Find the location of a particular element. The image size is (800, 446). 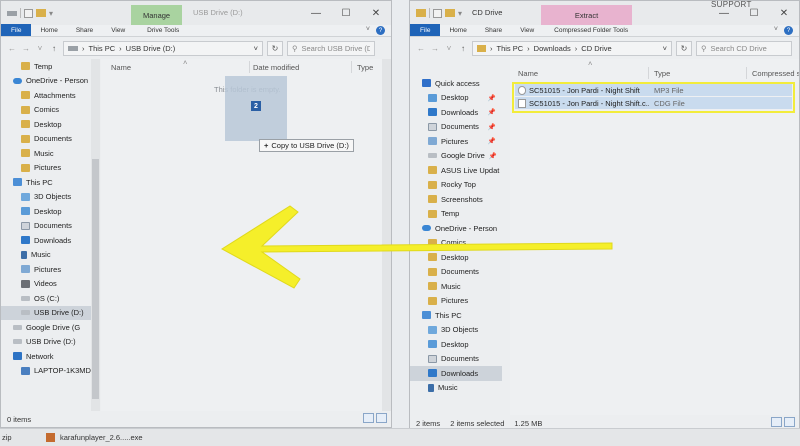

minimize-button: — is located at coordinates (316, 13).